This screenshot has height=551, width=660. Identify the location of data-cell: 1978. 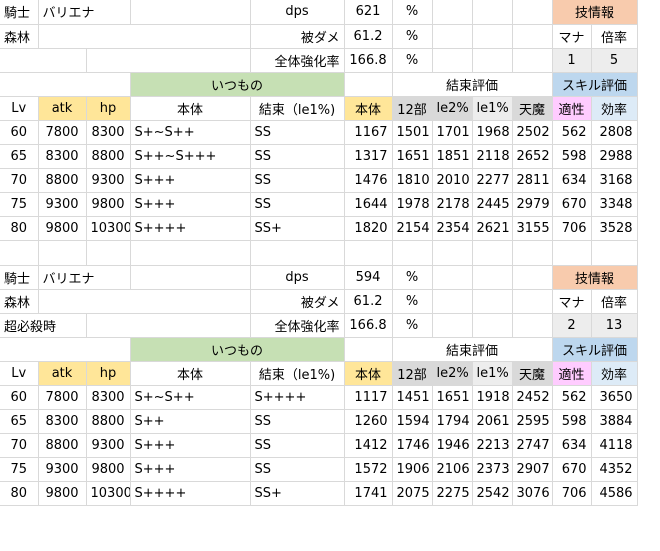
(412, 204).